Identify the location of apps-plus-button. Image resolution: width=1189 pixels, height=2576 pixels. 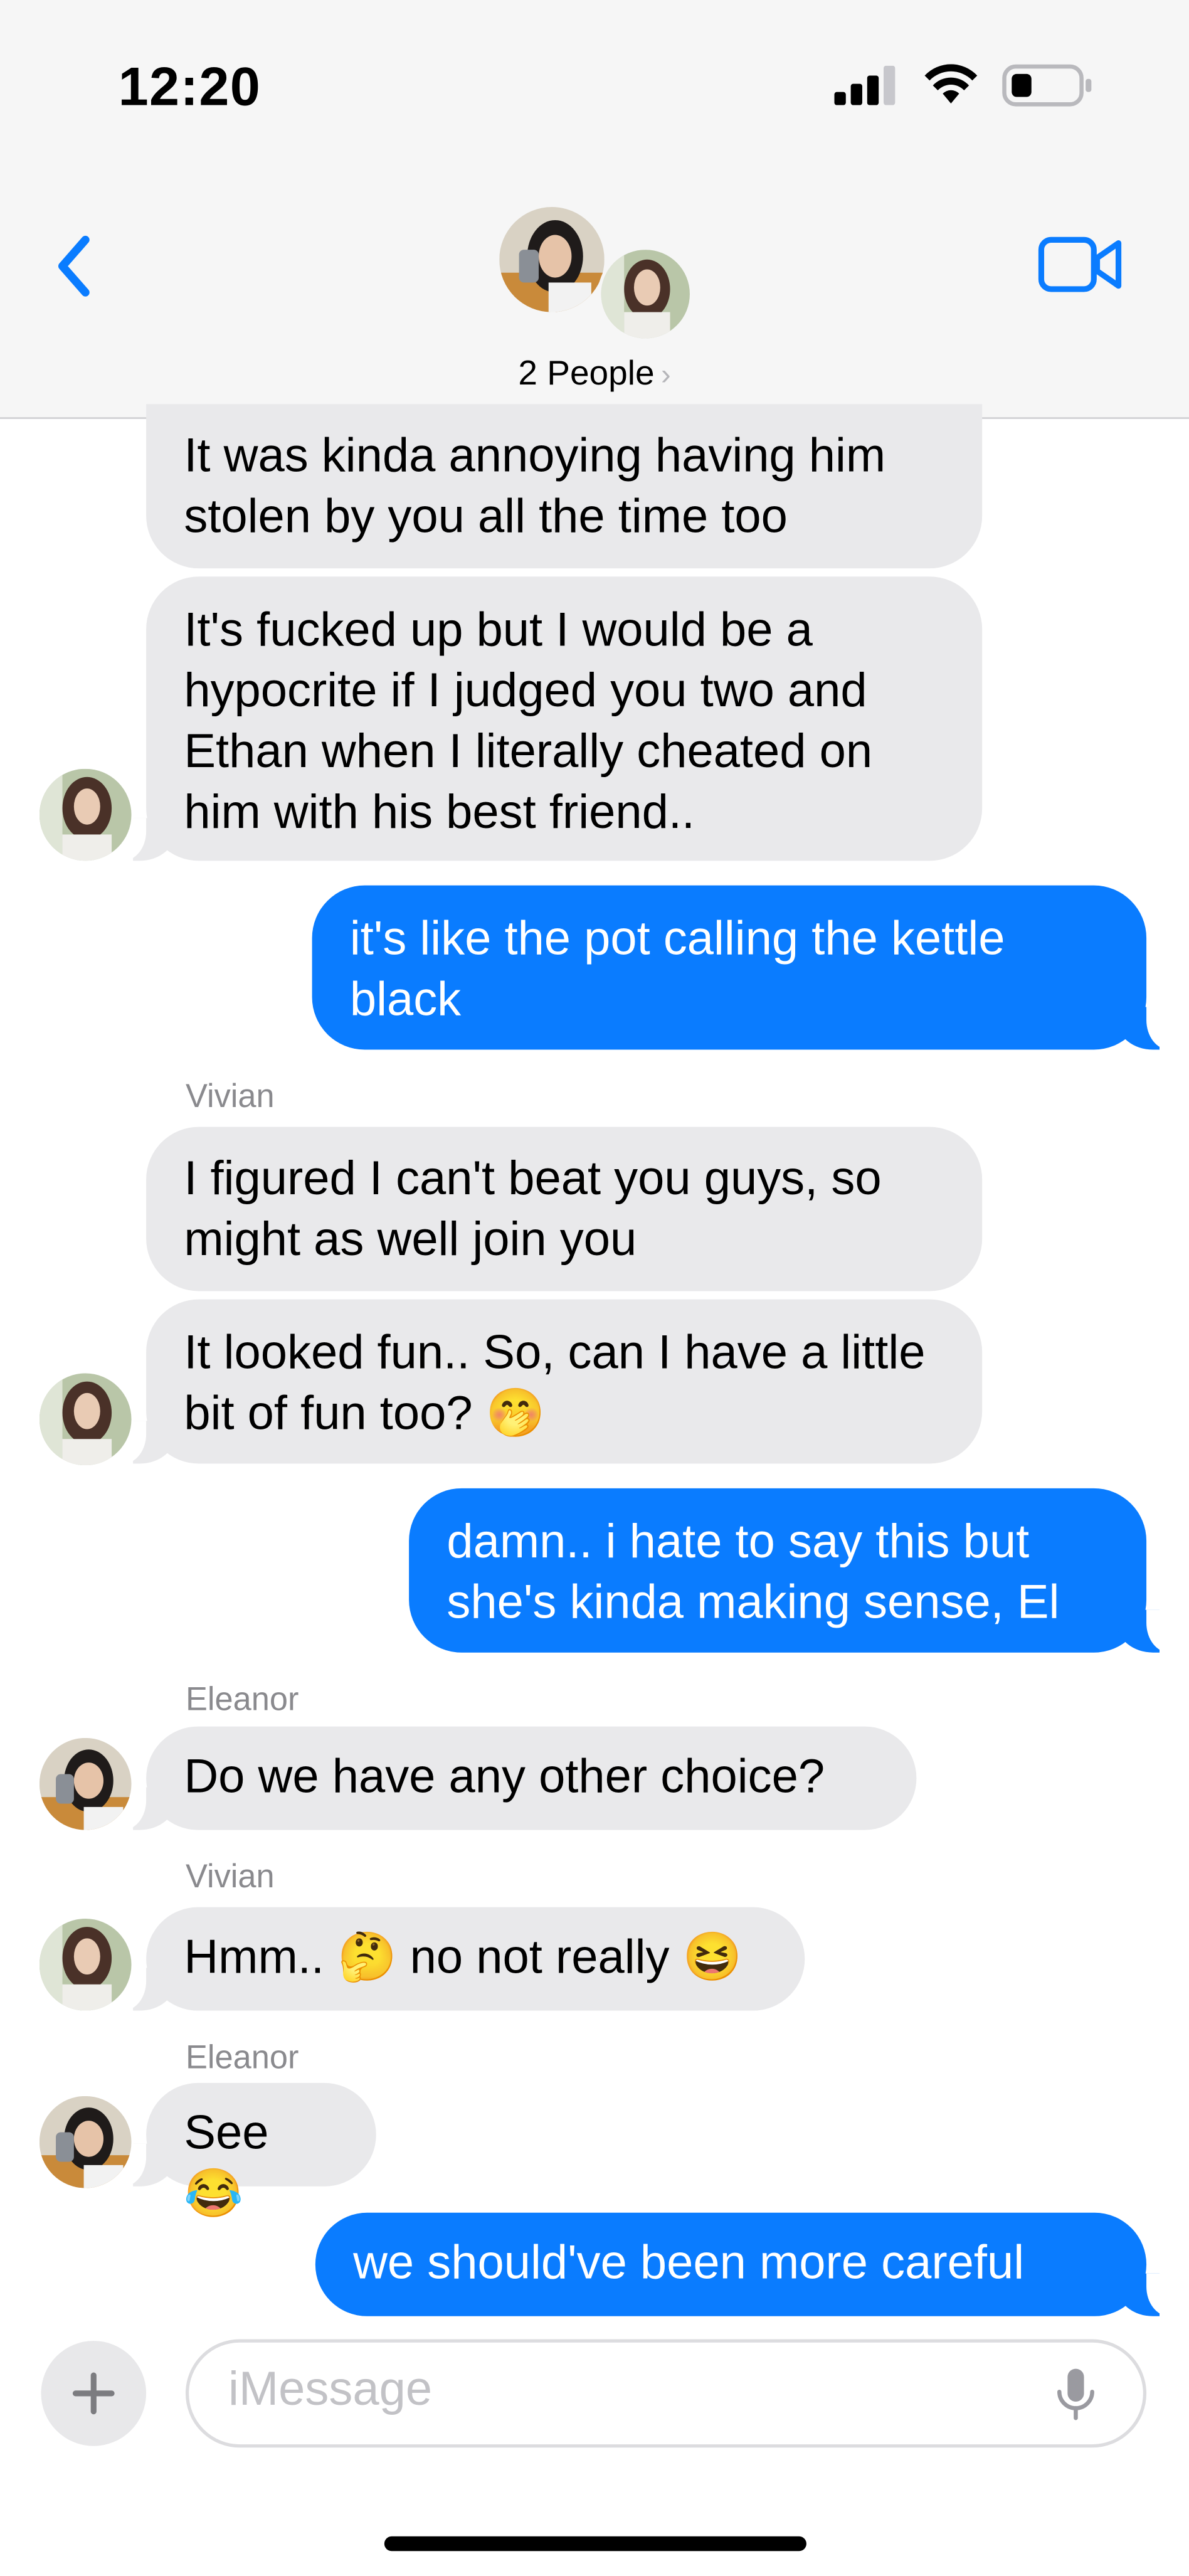
(94, 2393).